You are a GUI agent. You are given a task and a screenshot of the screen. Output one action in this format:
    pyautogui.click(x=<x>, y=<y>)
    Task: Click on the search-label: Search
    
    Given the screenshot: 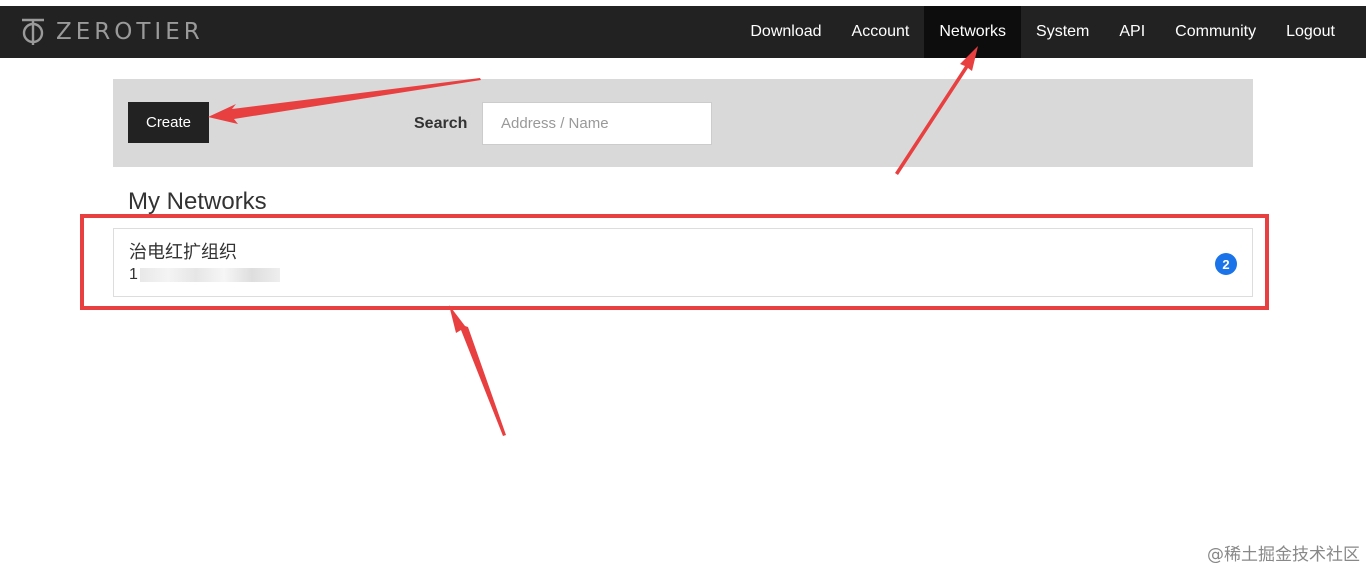 What is the action you would take?
    pyautogui.click(x=441, y=123)
    